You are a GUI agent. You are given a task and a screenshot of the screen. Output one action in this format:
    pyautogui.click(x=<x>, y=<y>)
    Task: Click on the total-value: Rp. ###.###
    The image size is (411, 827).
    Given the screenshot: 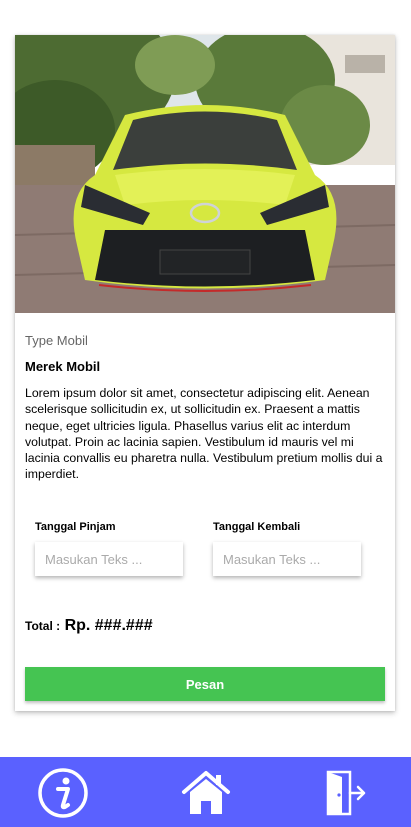 What is the action you would take?
    pyautogui.click(x=108, y=625)
    